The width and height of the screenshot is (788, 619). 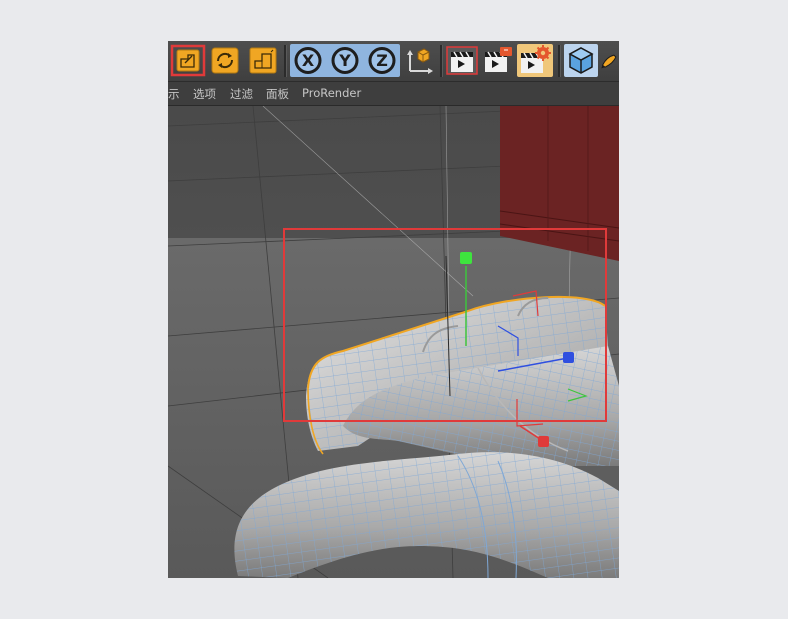 I want to click on menu-item-display: 示, so click(x=174, y=94).